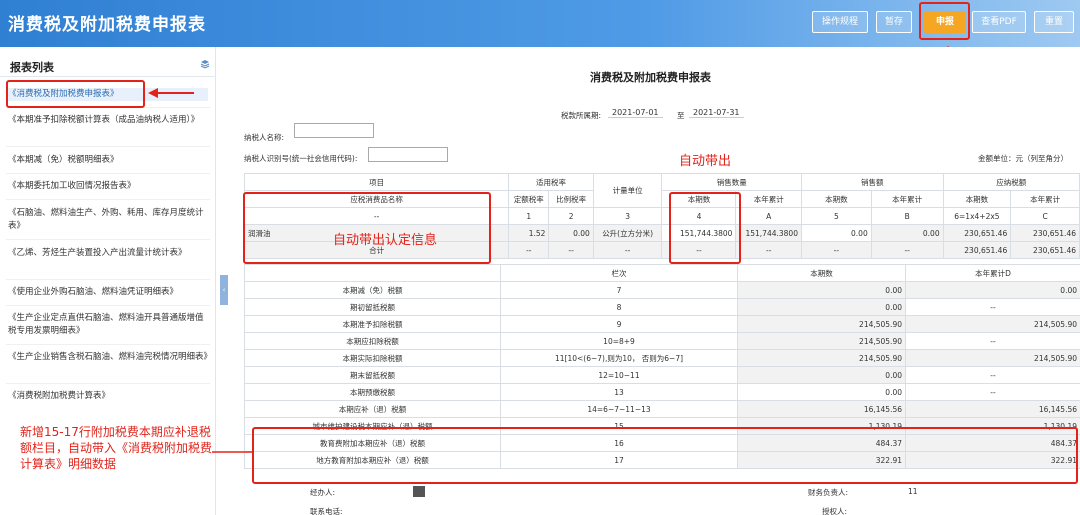  I want to click on summary-row-label: 本期准予扣除税额, so click(372, 324).